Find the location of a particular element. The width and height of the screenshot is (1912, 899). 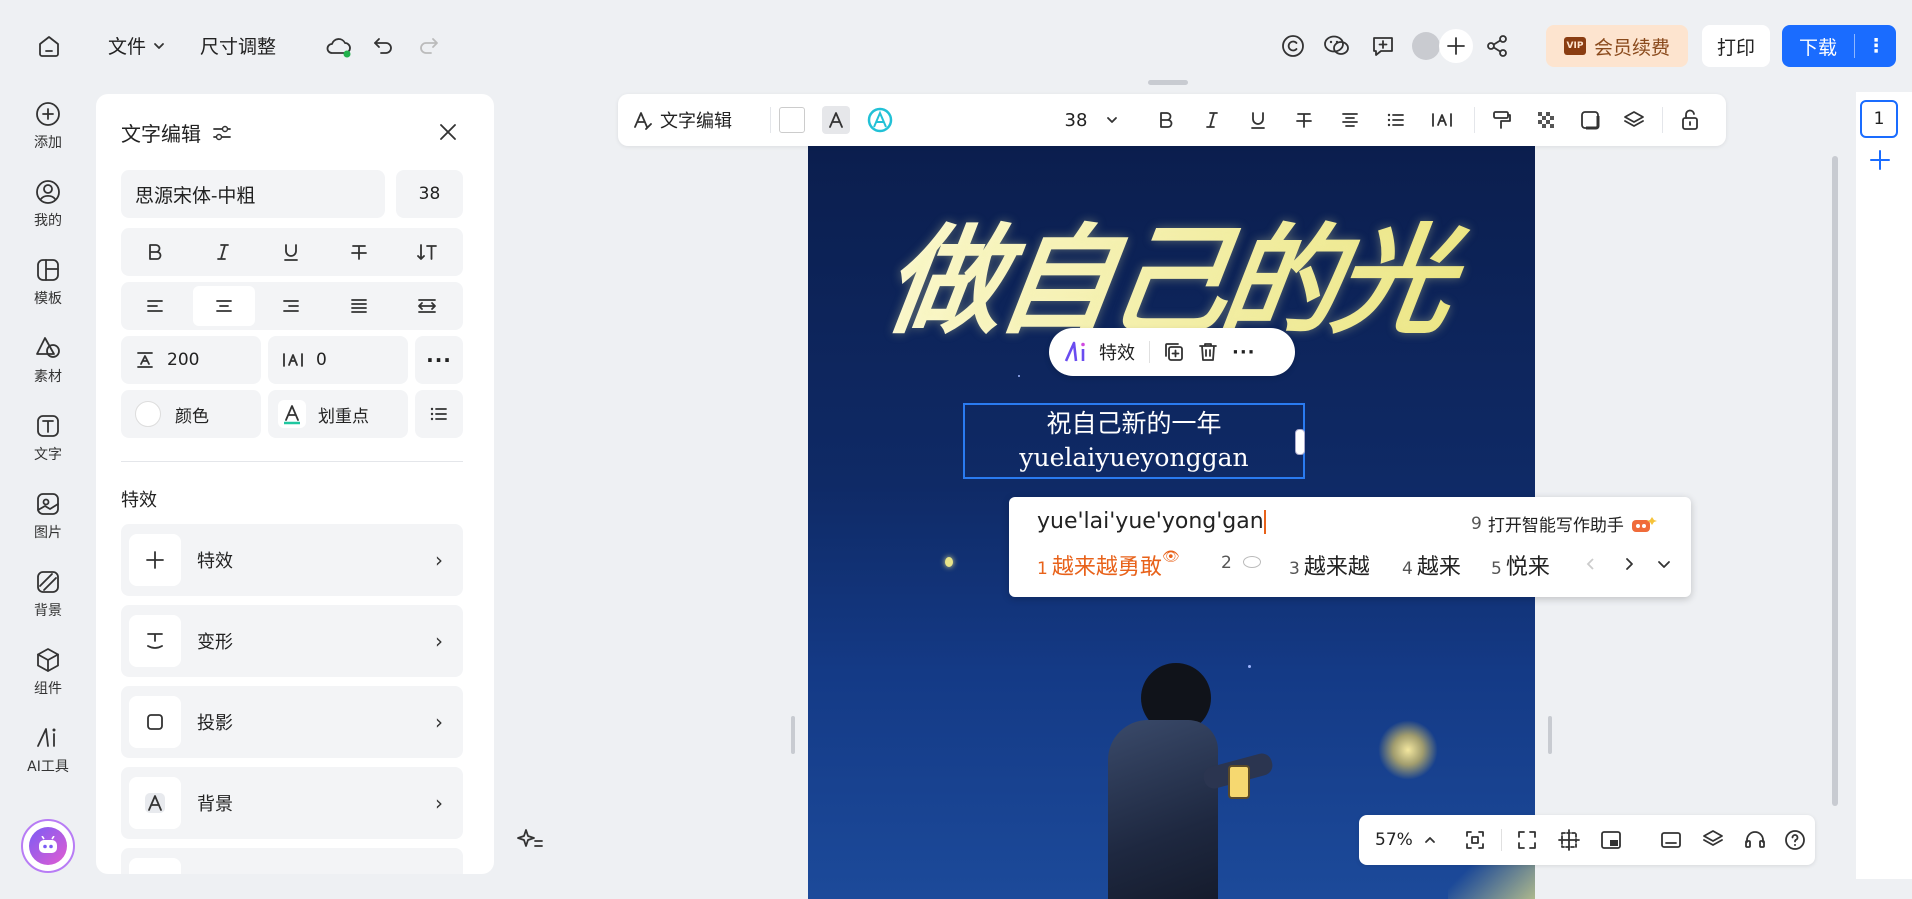

magic-assist-icon is located at coordinates (530, 840).